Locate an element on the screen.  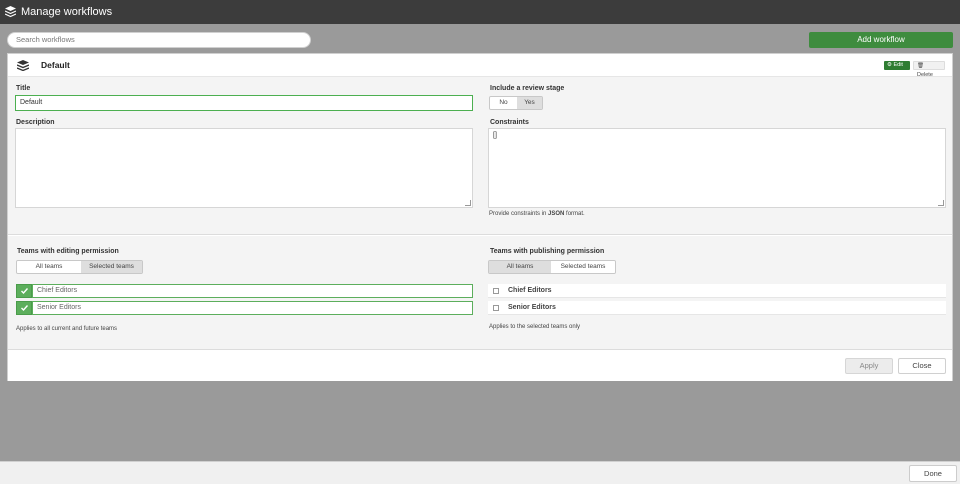
editing-team-row: Chief Editors is located at coordinates (244, 291).